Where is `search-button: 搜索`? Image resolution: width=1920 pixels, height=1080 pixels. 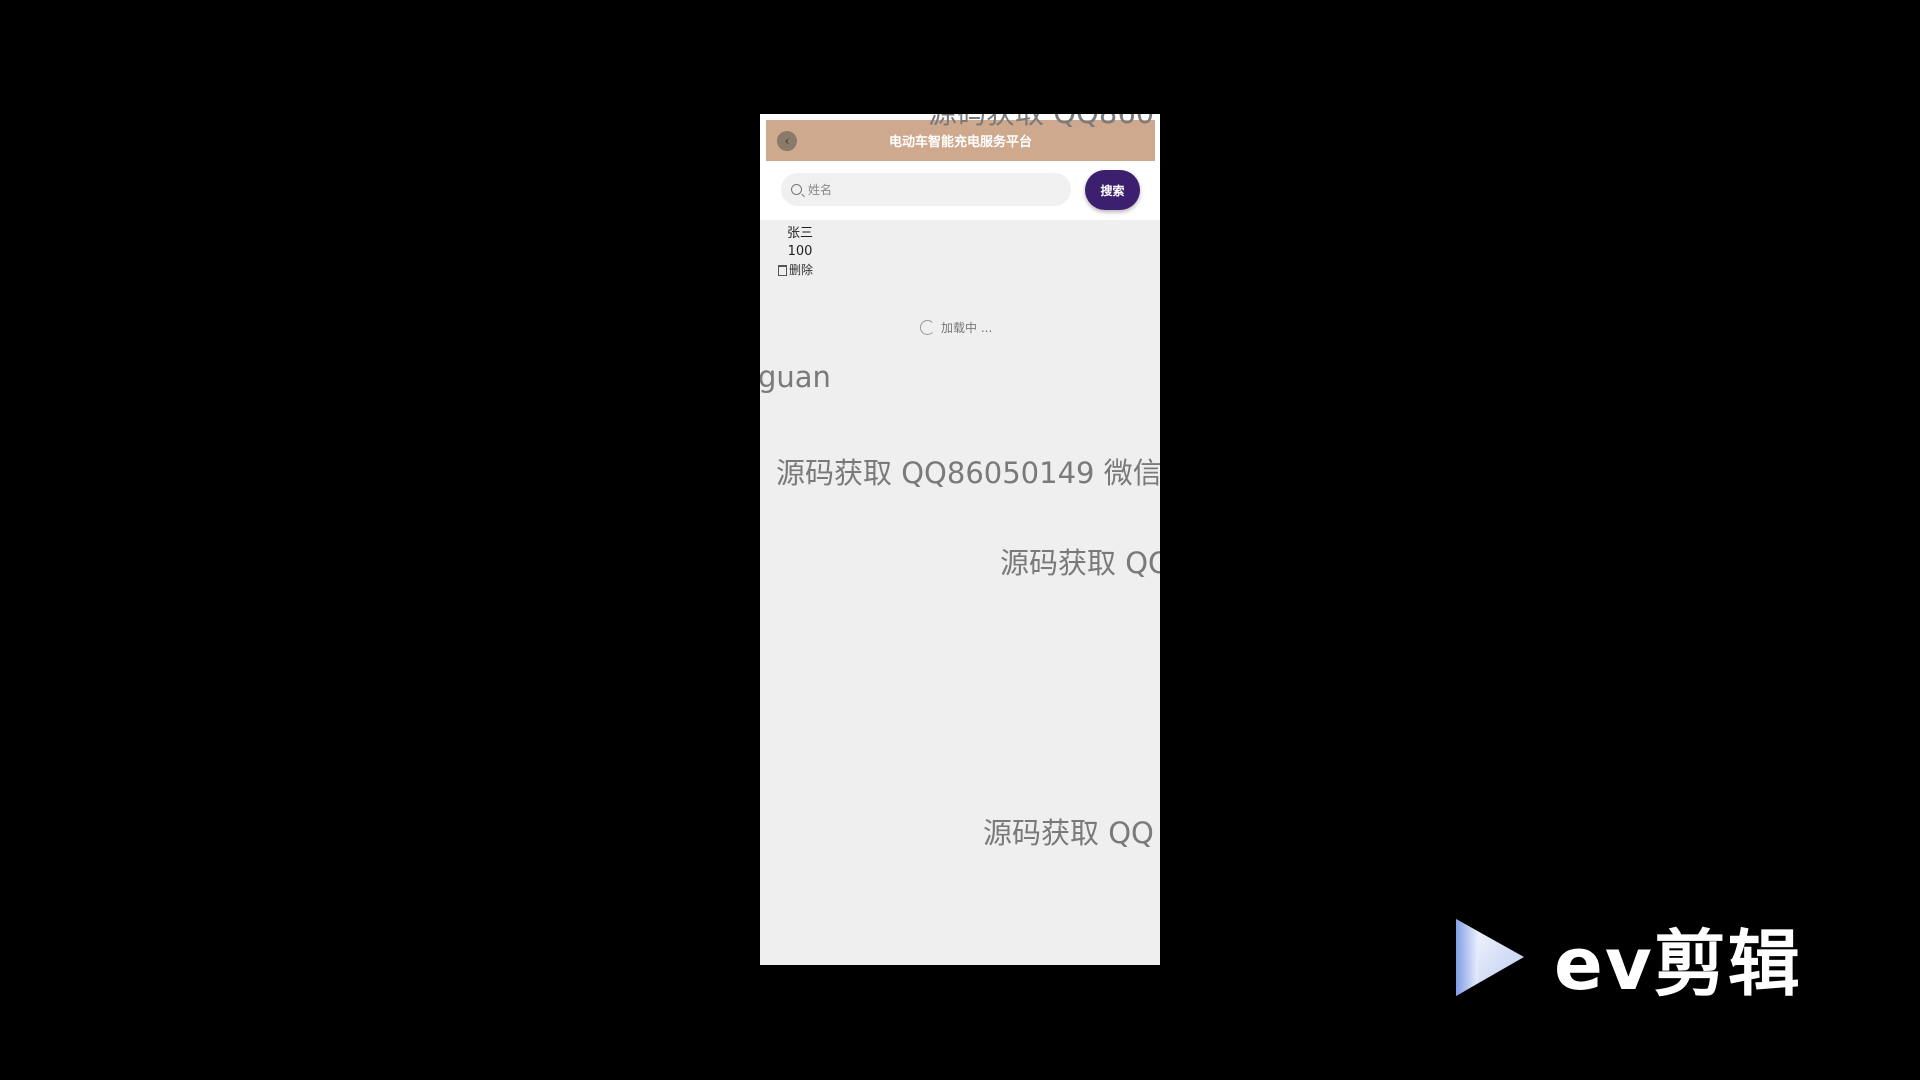
search-button: 搜索 is located at coordinates (1112, 190).